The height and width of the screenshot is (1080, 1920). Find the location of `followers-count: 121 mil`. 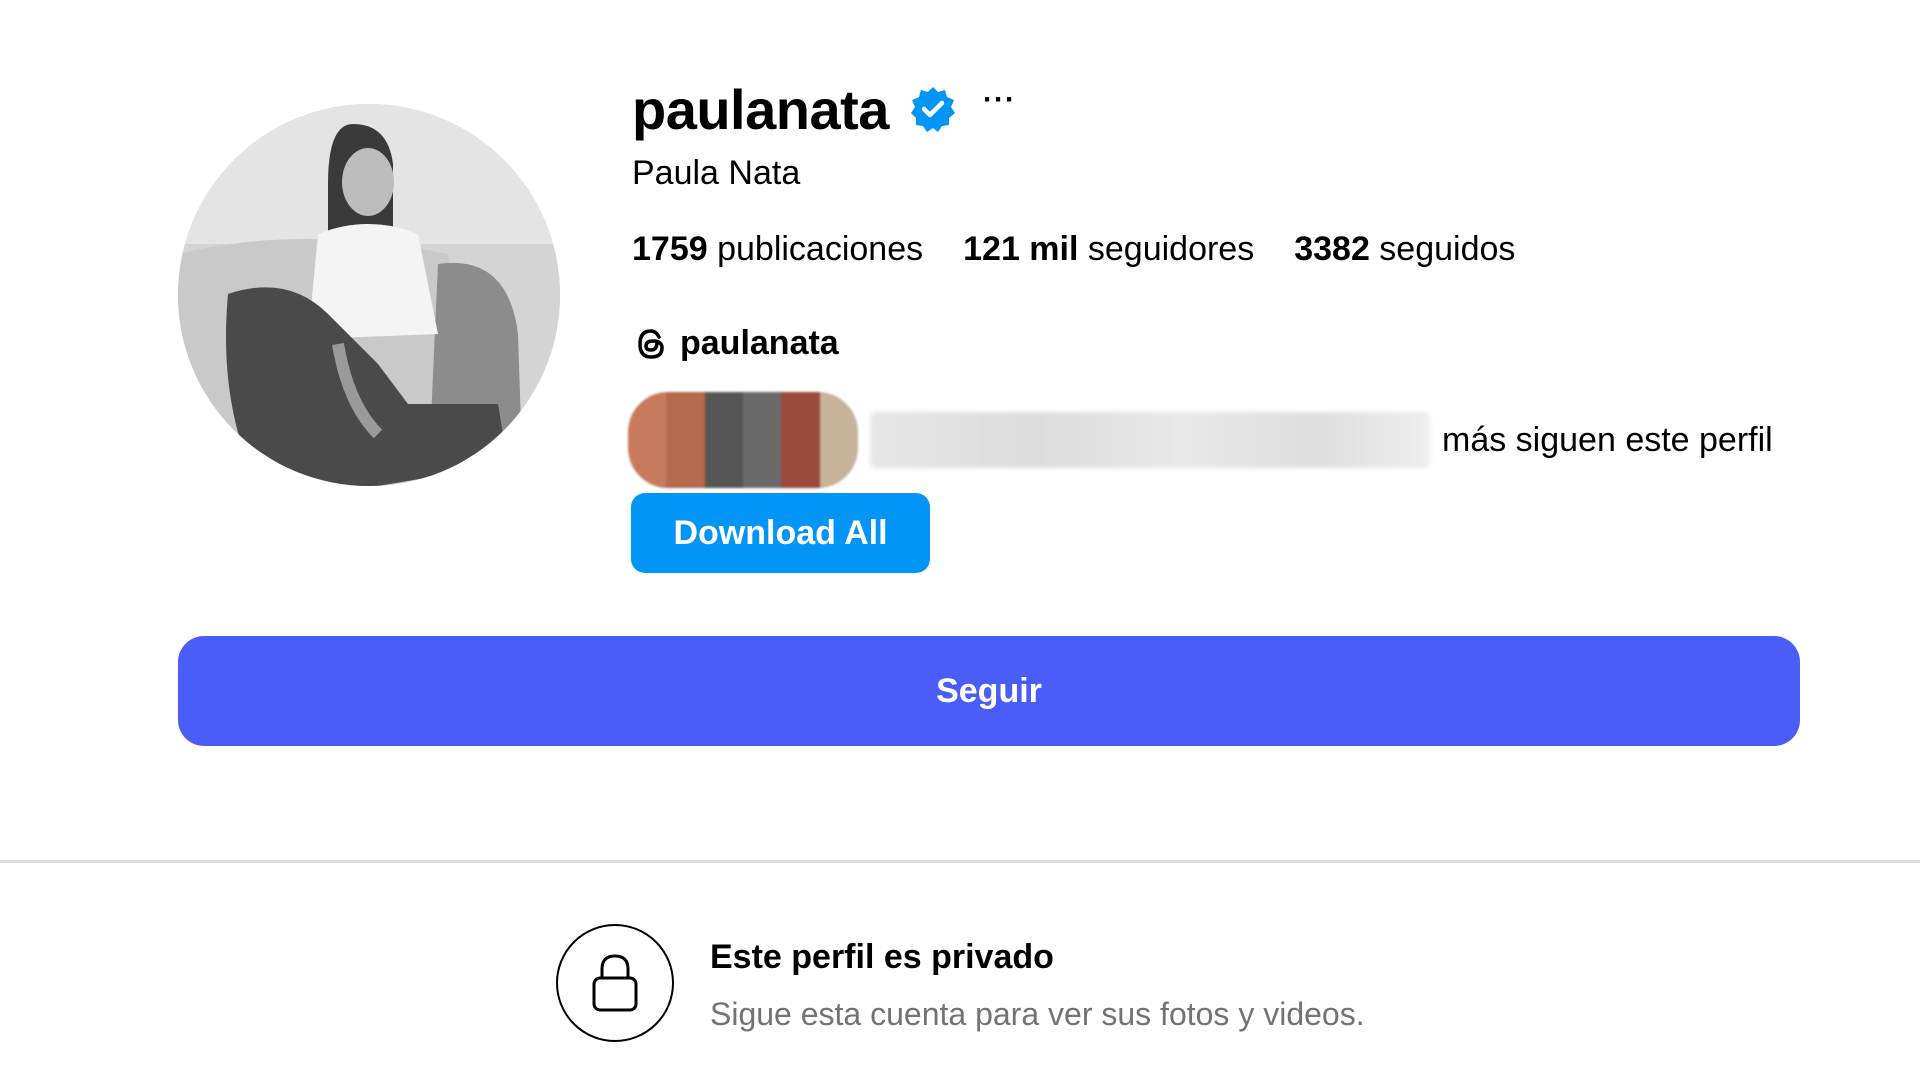

followers-count: 121 mil is located at coordinates (1021, 249).